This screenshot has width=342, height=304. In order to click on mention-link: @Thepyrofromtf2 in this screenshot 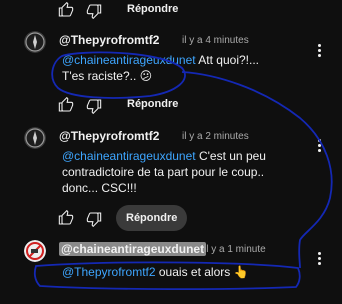, I will do `click(109, 272)`.